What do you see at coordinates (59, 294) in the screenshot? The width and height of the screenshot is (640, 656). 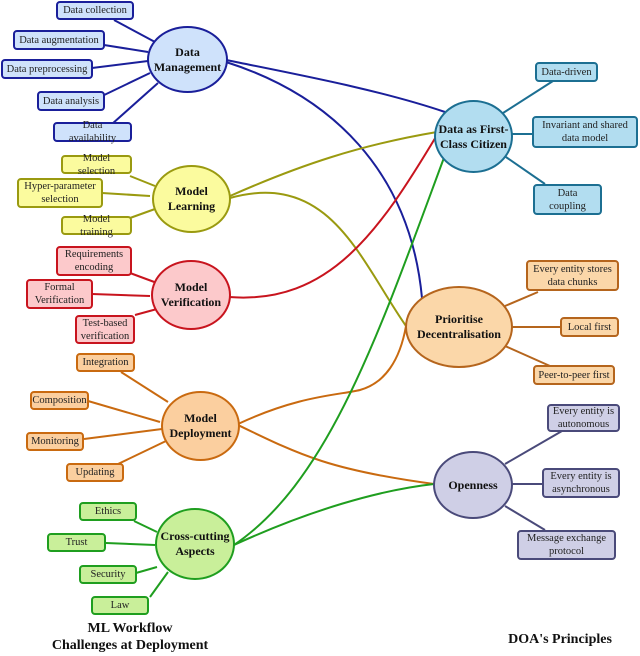 I see `leaf-formal-verification: Formal Verification` at bounding box center [59, 294].